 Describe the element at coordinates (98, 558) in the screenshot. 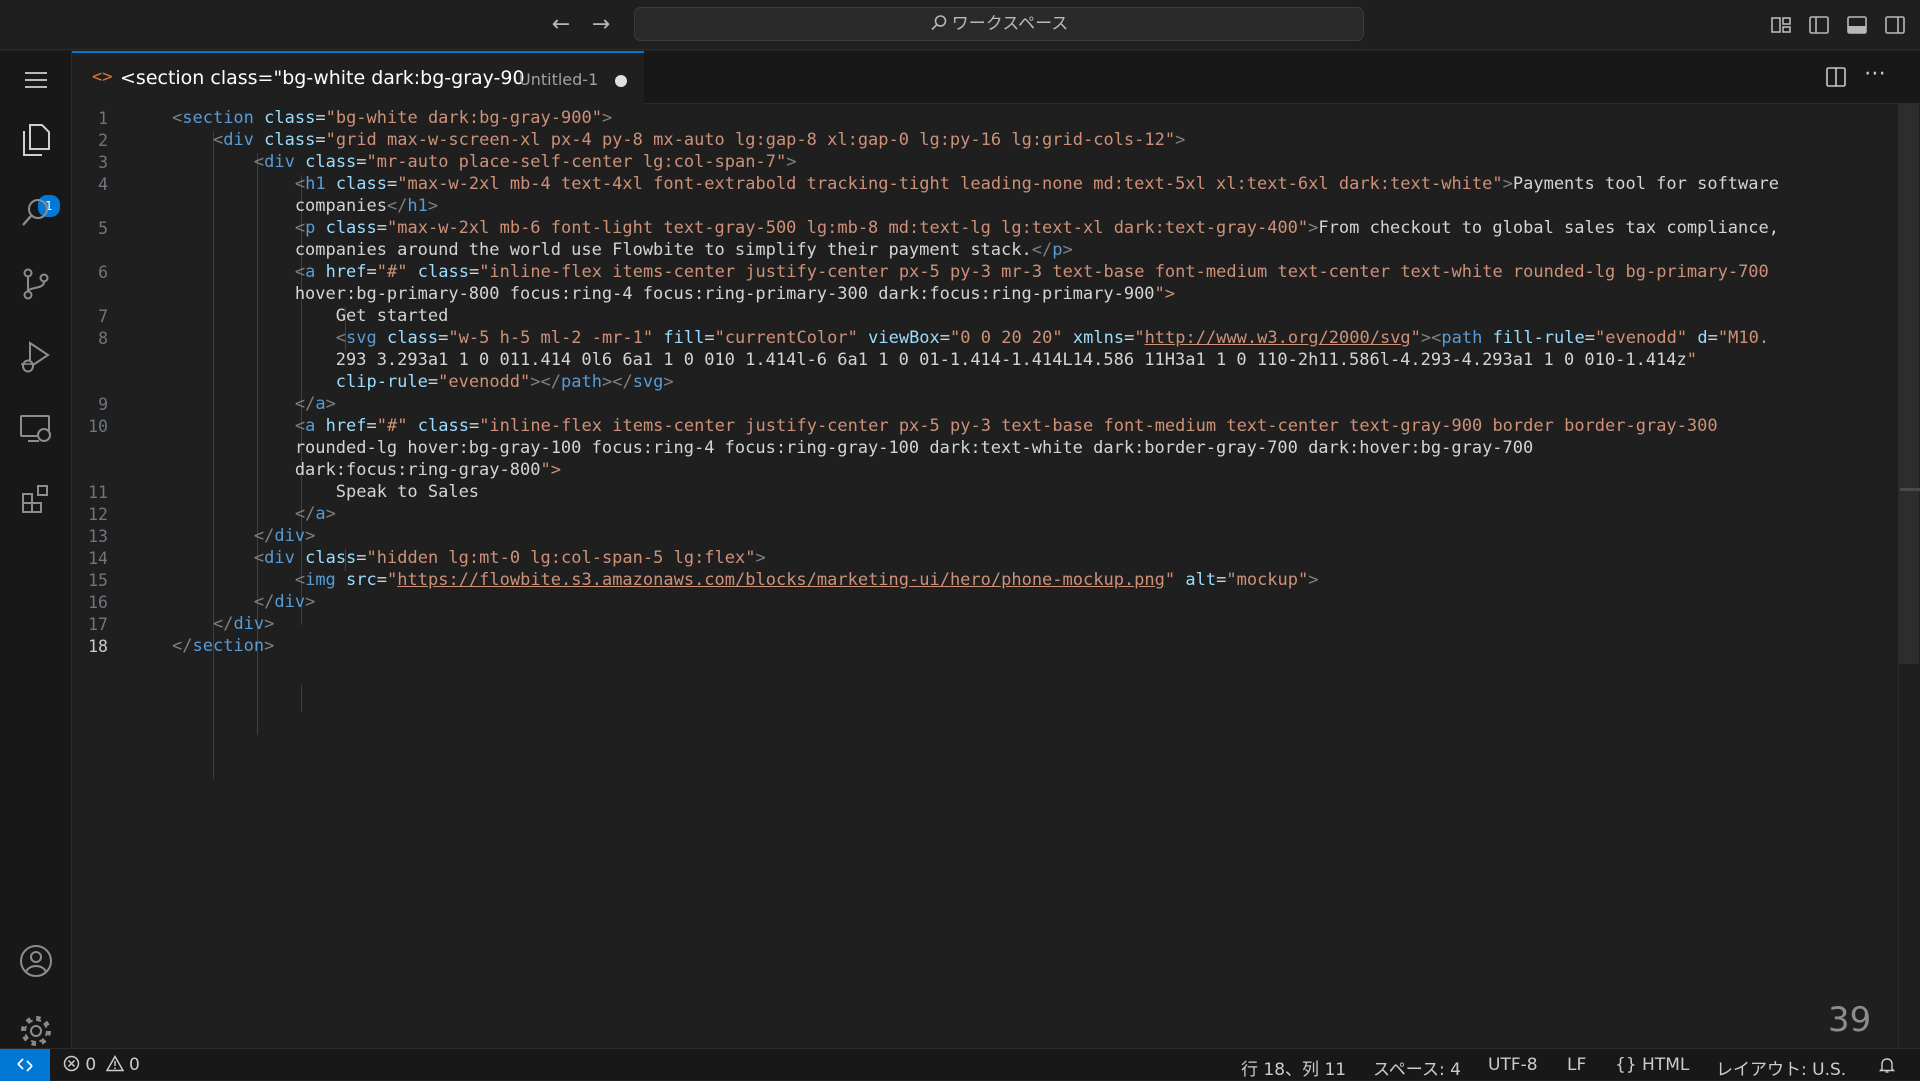

I see `line-number: 14` at that location.